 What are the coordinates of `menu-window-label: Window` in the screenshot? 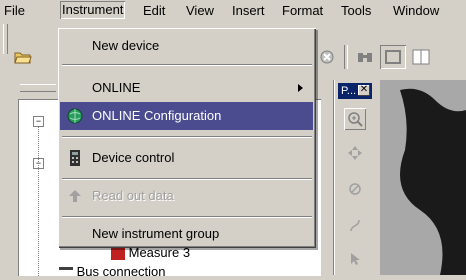 It's located at (416, 10).